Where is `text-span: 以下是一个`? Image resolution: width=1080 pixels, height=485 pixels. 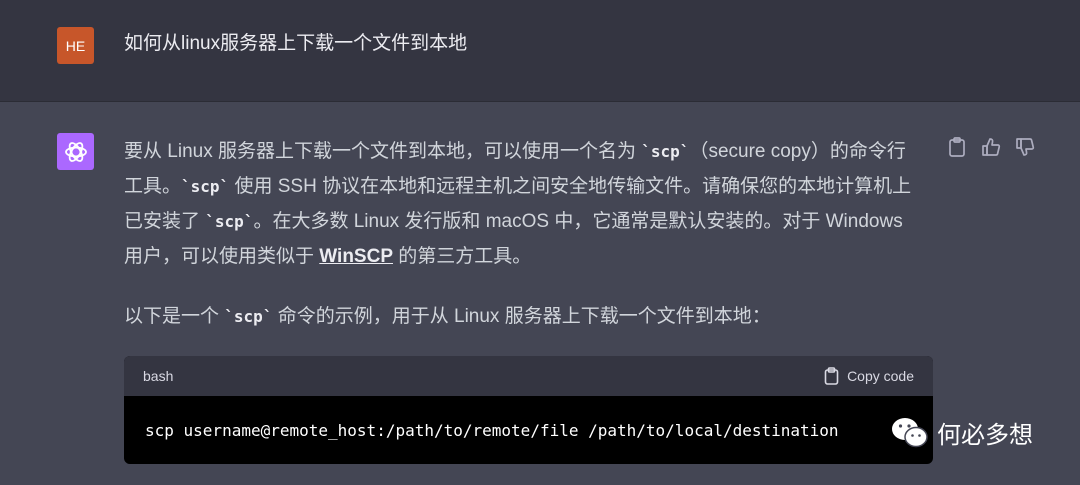
text-span: 以下是一个 is located at coordinates (174, 316).